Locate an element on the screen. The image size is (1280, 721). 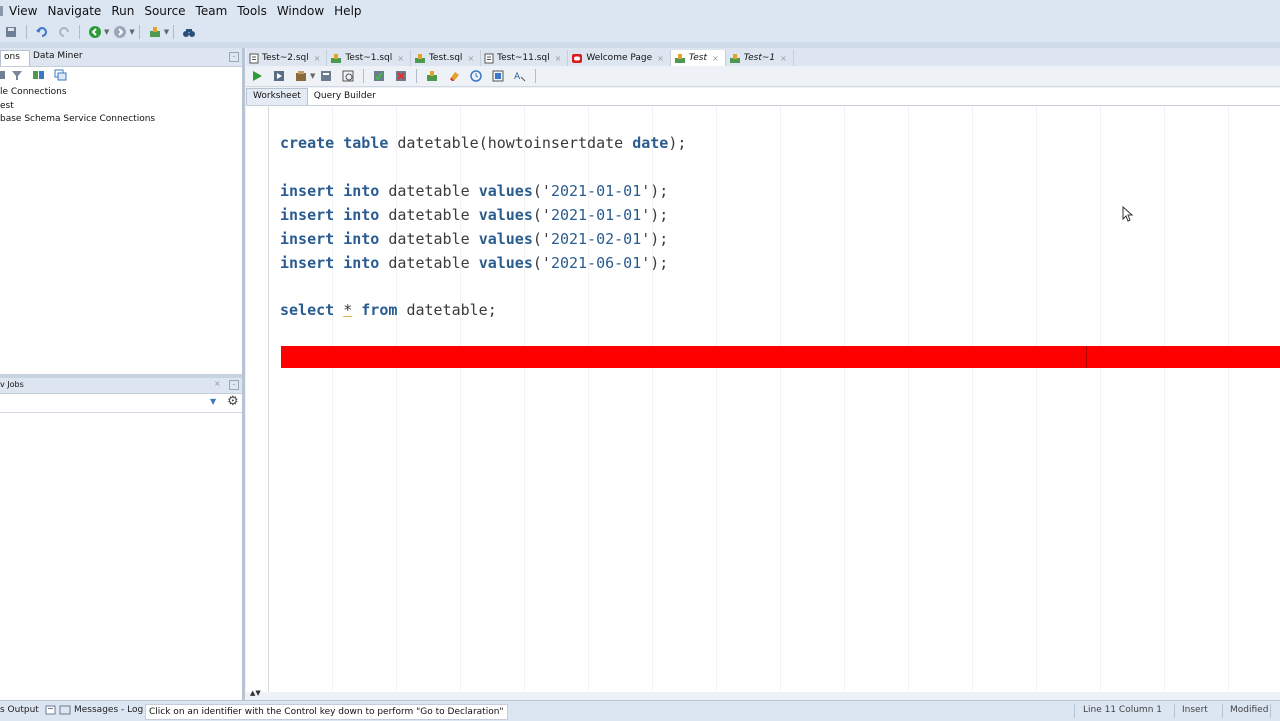
eraser-icon is located at coordinates (454, 76).